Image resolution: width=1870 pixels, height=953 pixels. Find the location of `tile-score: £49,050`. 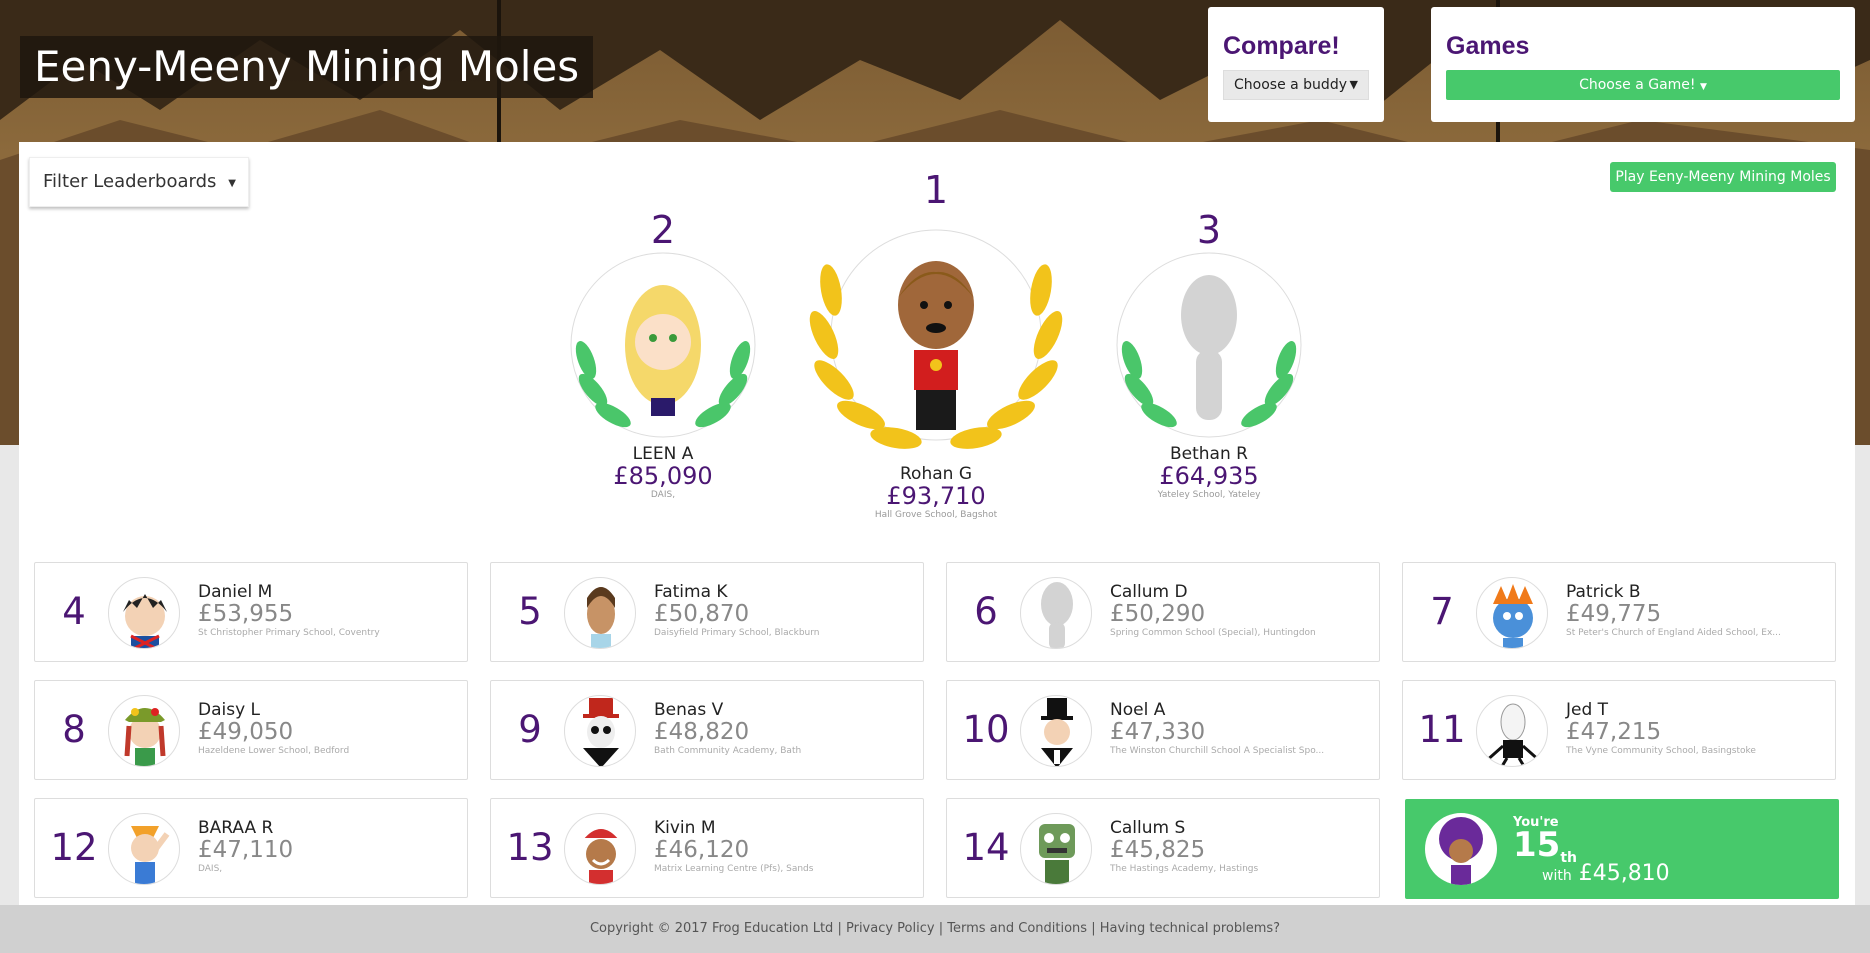

tile-score: £49,050 is located at coordinates (246, 732).